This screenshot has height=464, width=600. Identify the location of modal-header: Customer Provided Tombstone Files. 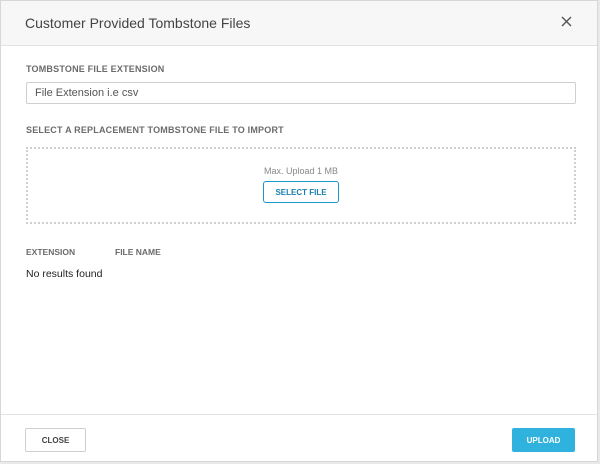
(299, 23).